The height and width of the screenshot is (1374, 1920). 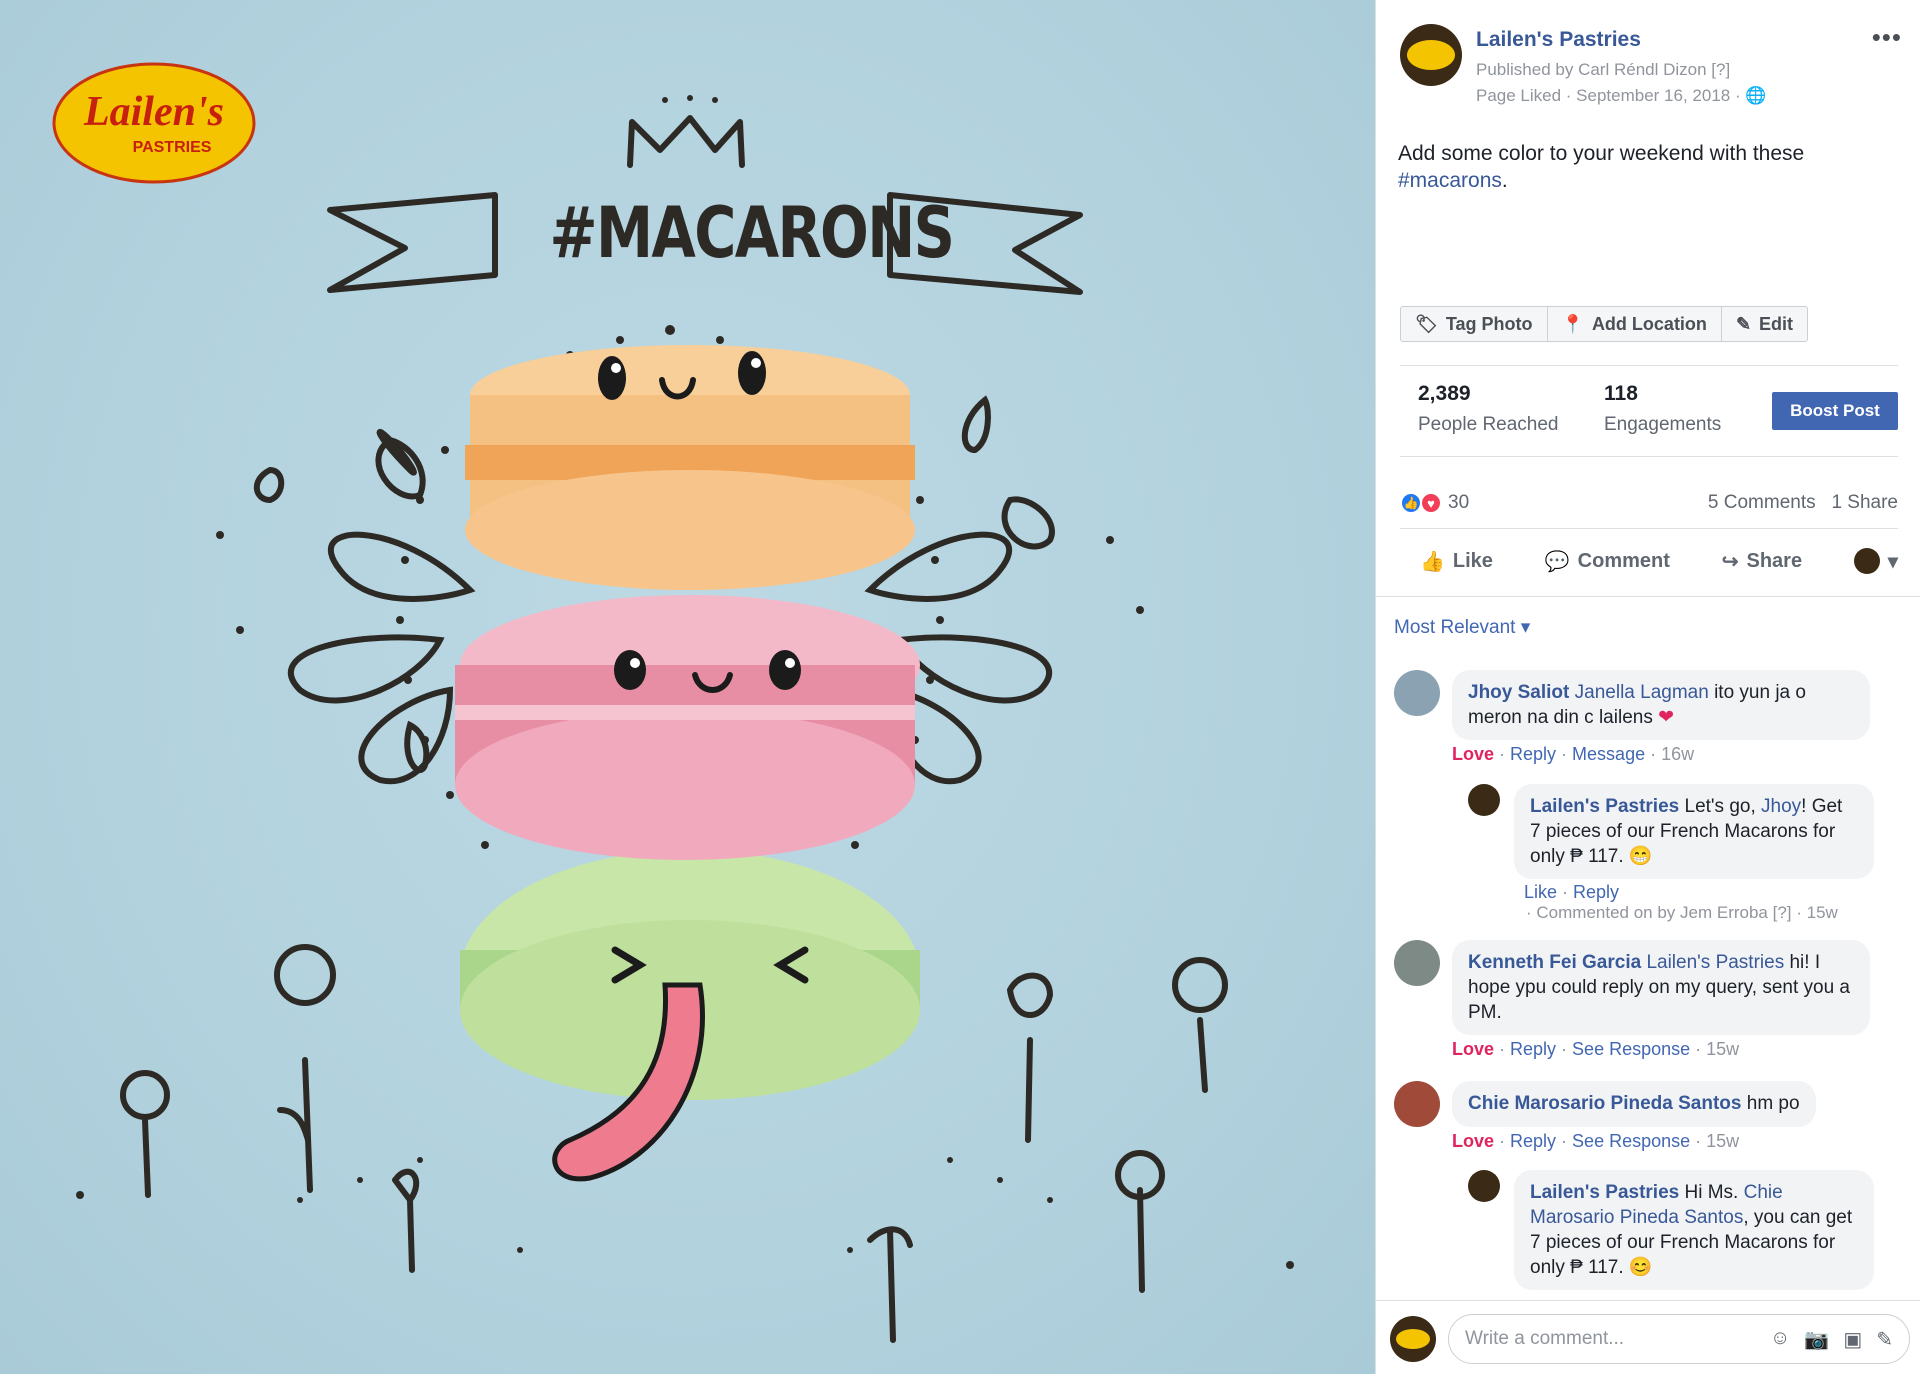 What do you see at coordinates (1756, 95) in the screenshot?
I see `globe-icon: 🌐` at bounding box center [1756, 95].